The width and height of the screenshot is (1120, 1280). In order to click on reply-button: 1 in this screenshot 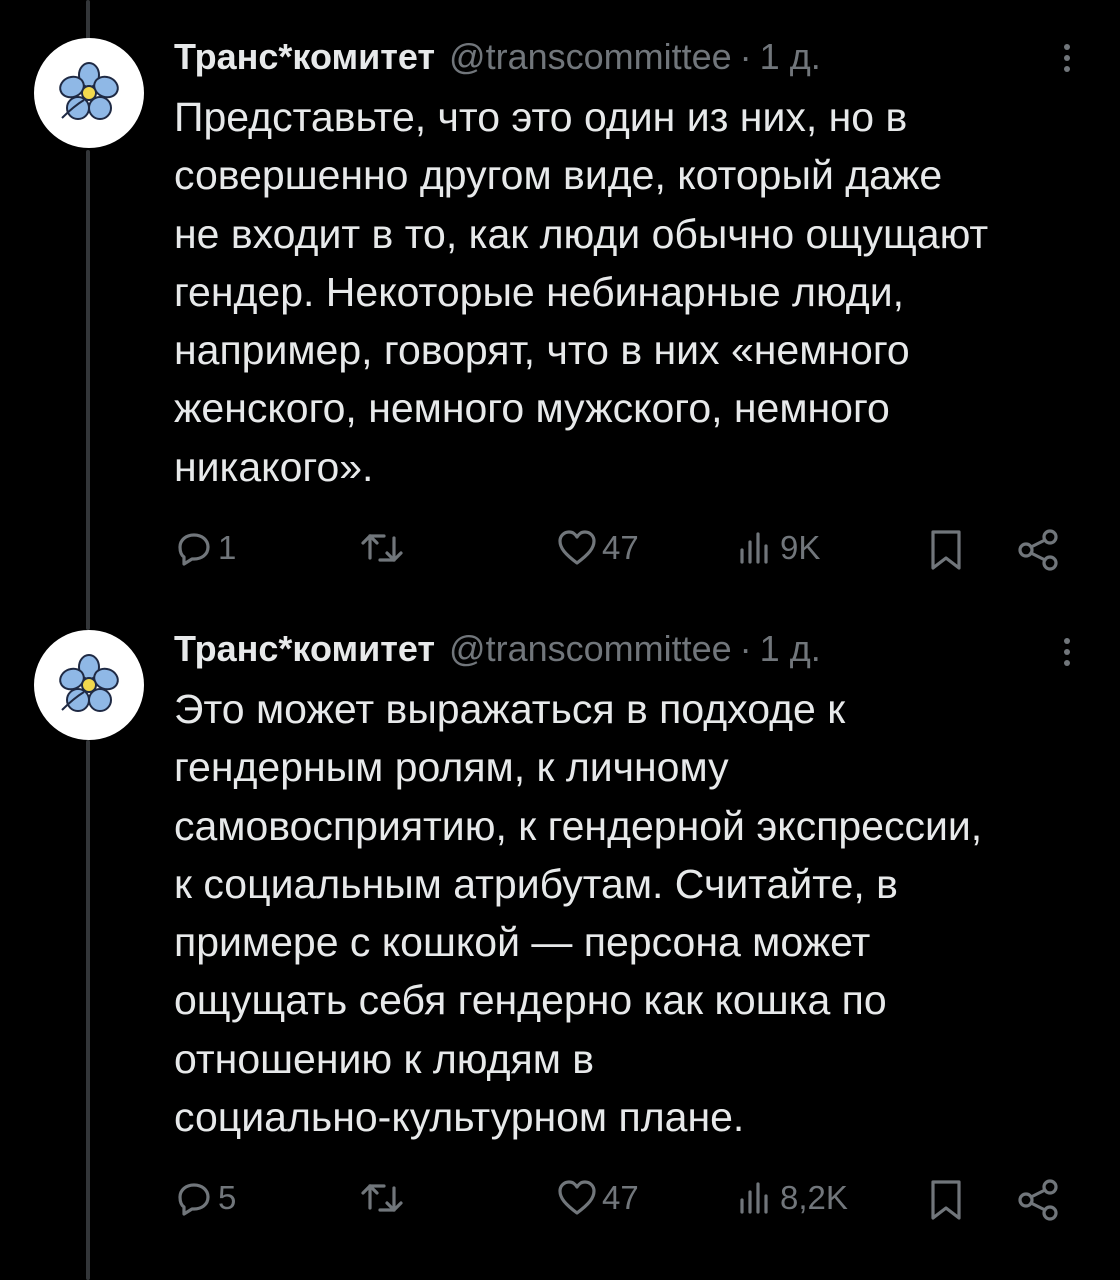, I will do `click(205, 548)`.